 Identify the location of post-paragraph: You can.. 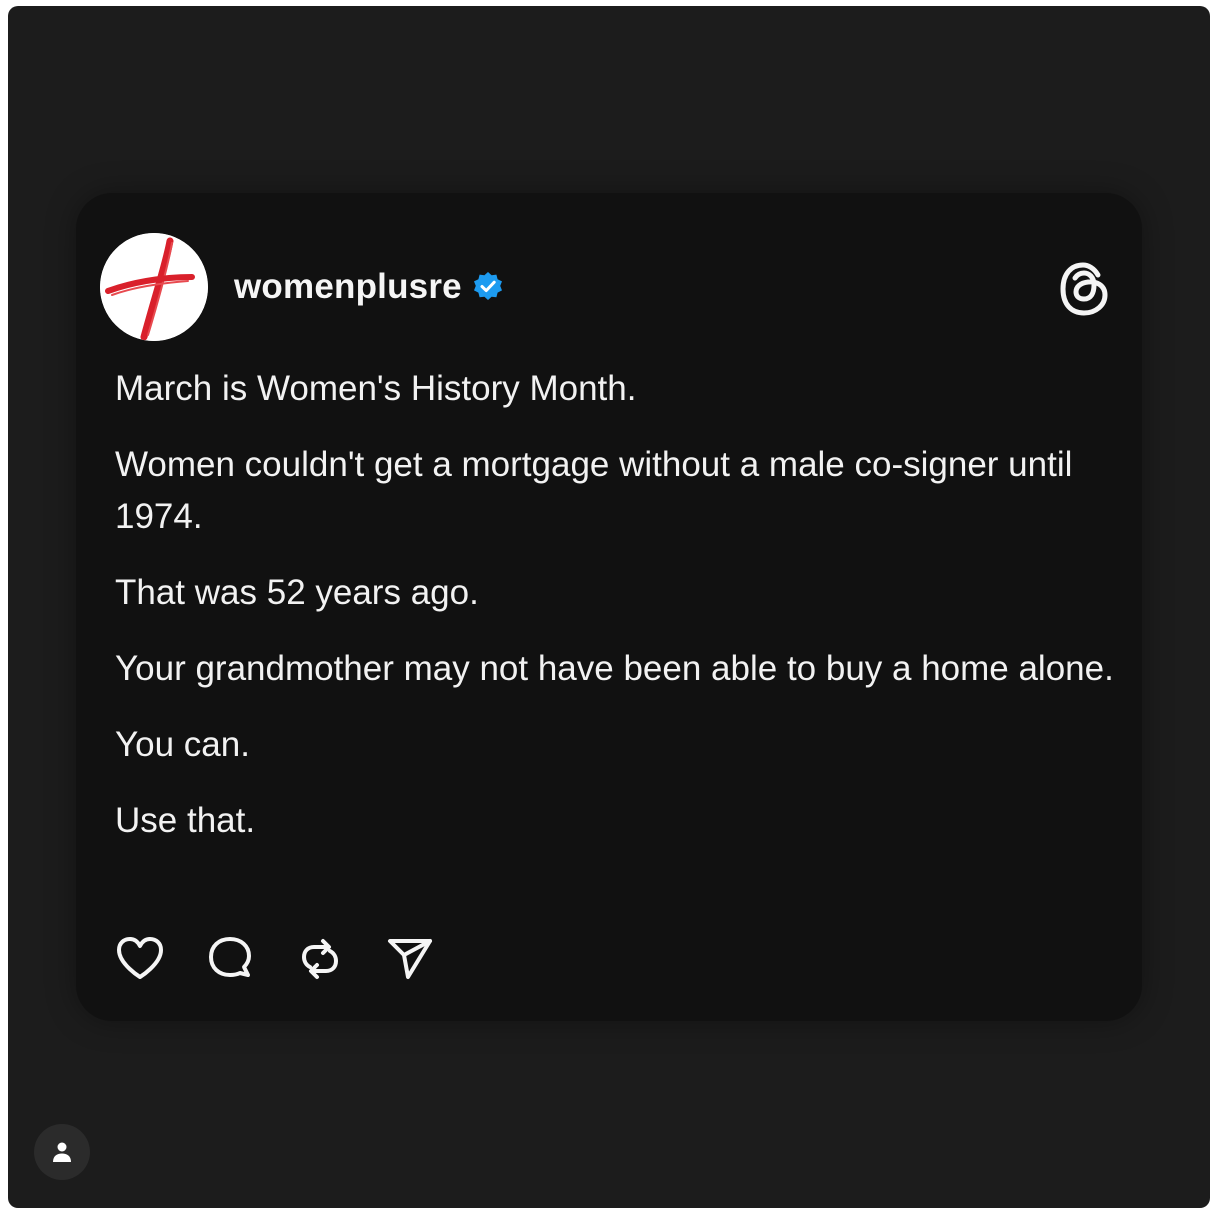
(182, 744).